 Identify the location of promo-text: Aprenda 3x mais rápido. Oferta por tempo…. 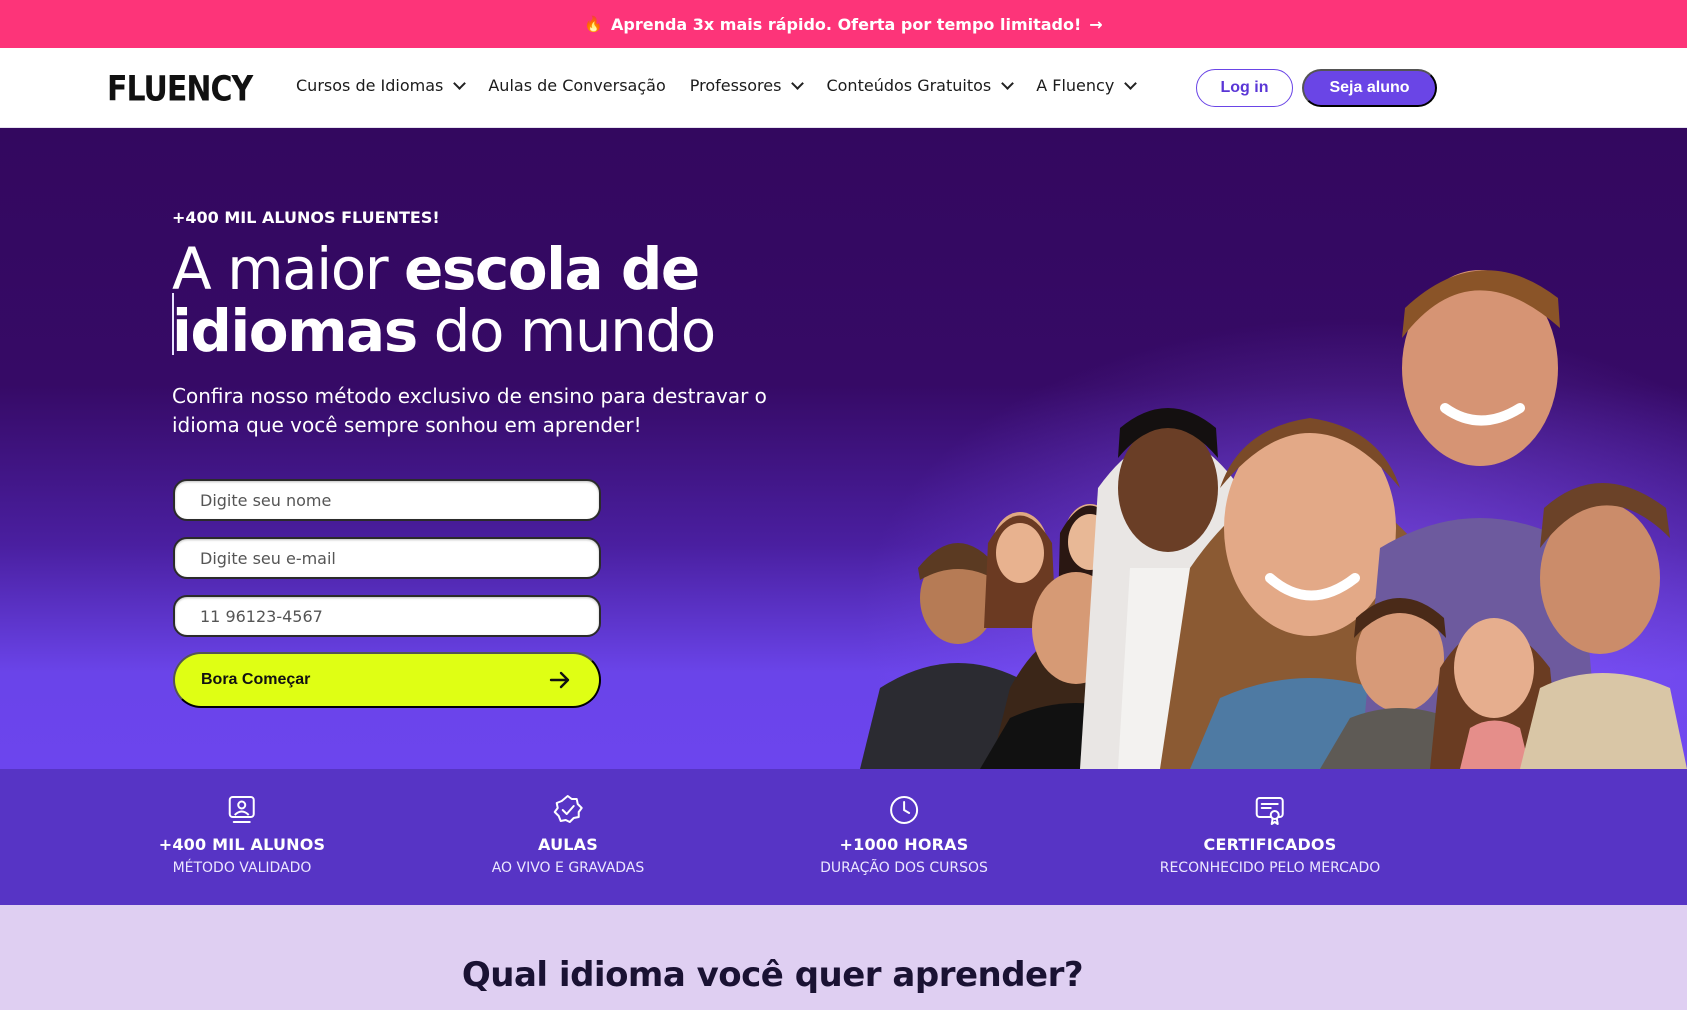
(846, 24).